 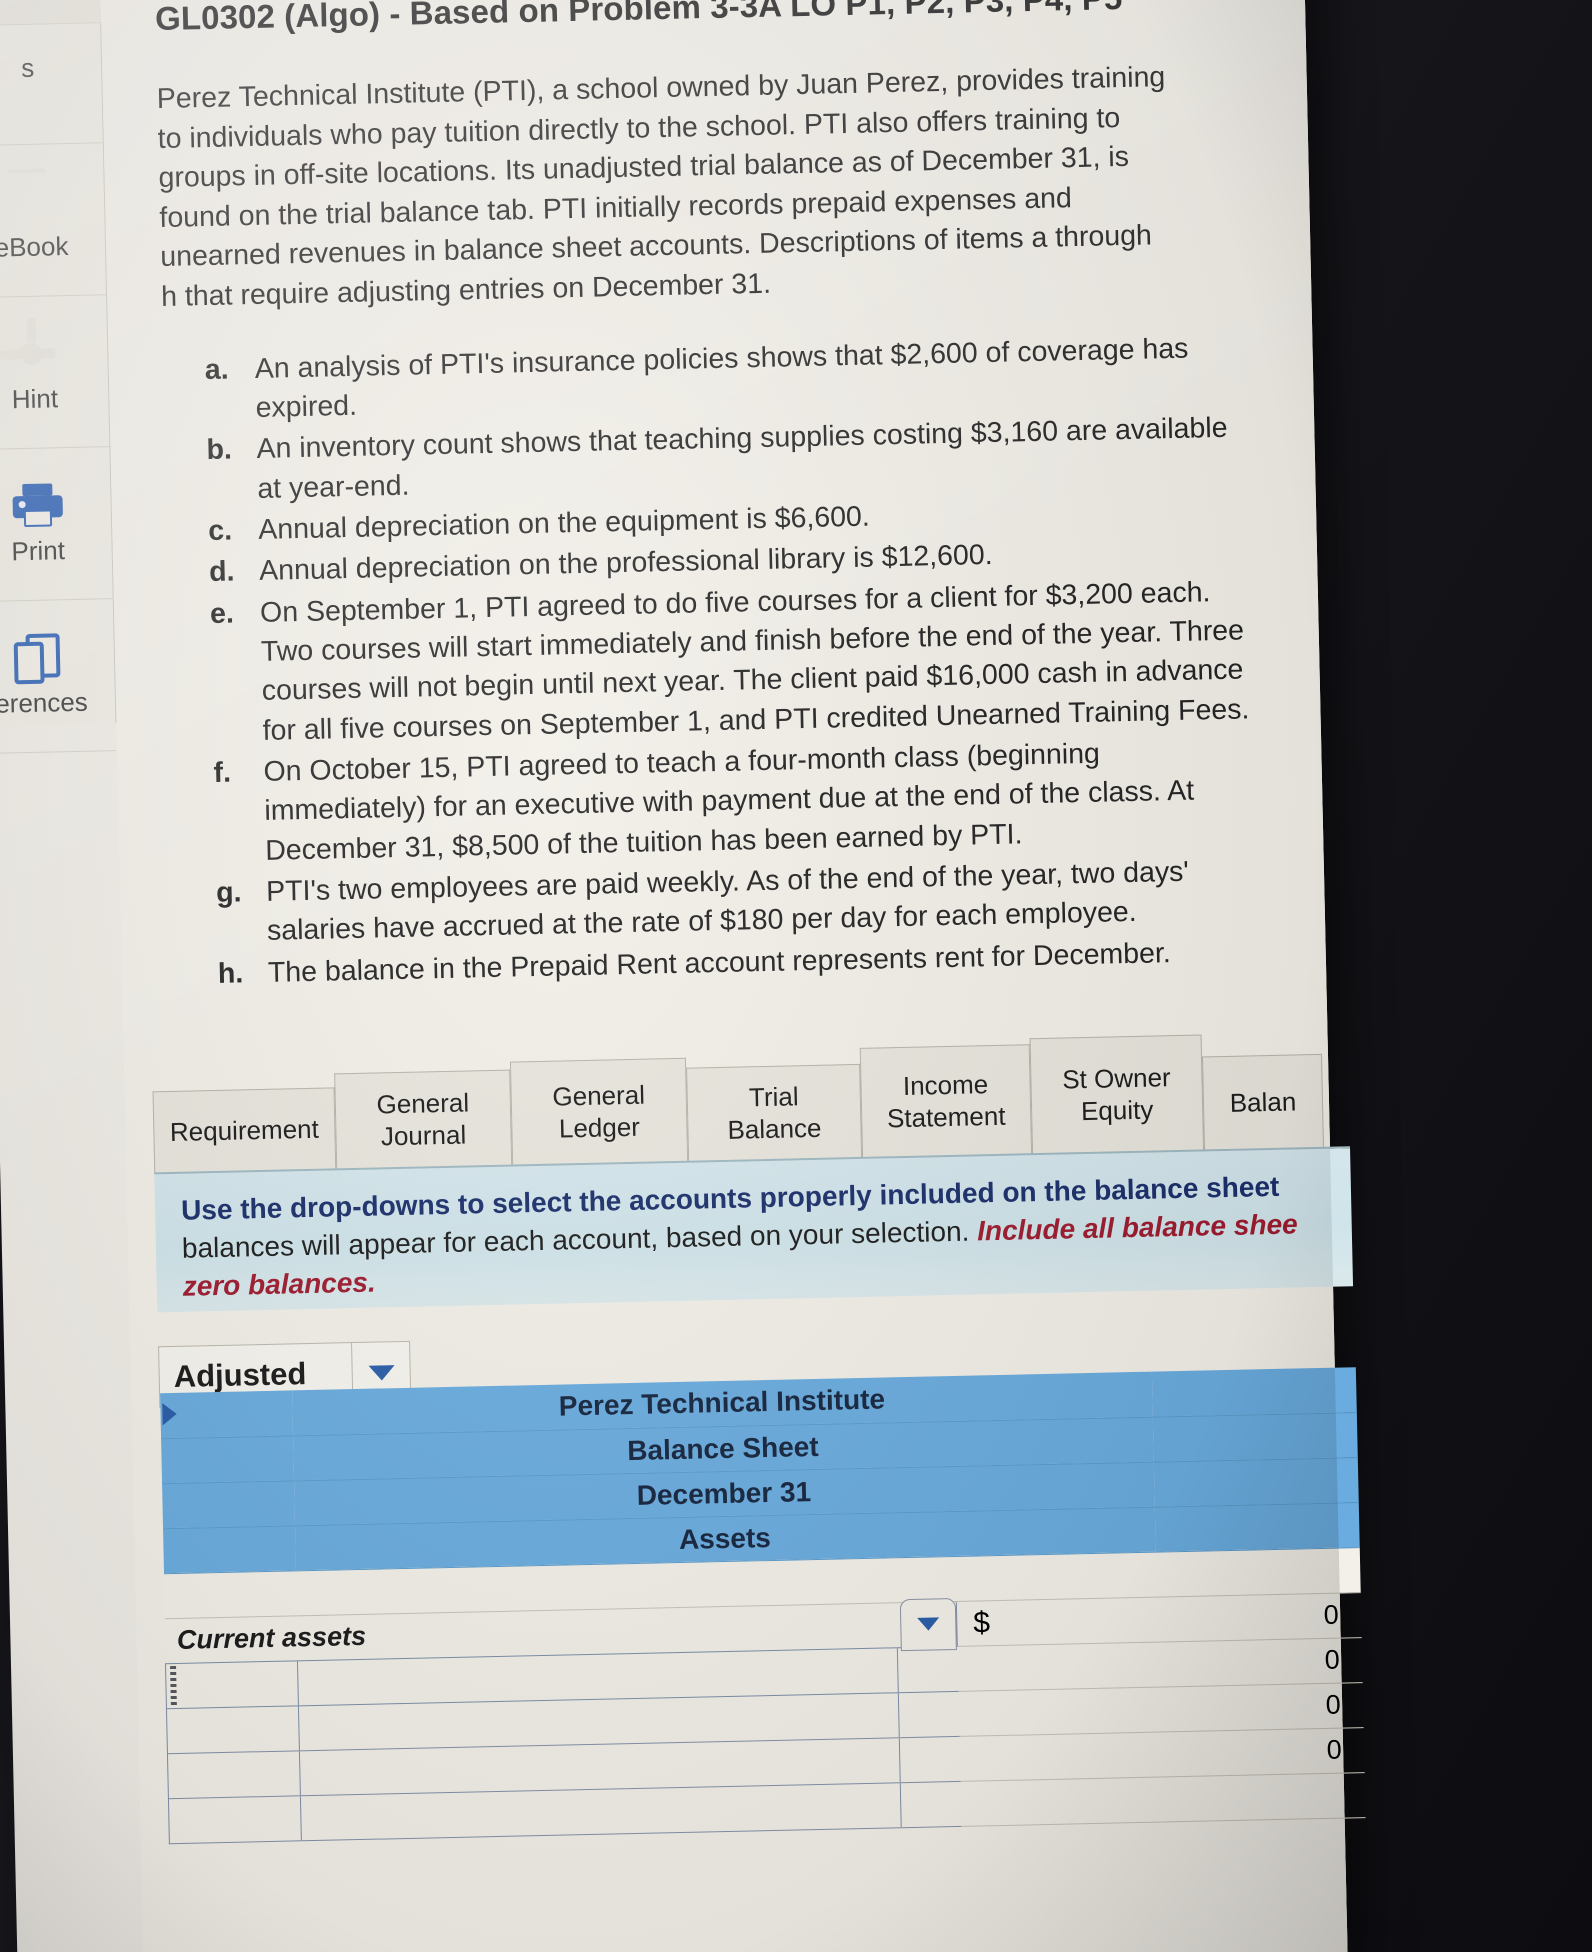 What do you see at coordinates (222, 613) in the screenshot?
I see `list-marker: e.` at bounding box center [222, 613].